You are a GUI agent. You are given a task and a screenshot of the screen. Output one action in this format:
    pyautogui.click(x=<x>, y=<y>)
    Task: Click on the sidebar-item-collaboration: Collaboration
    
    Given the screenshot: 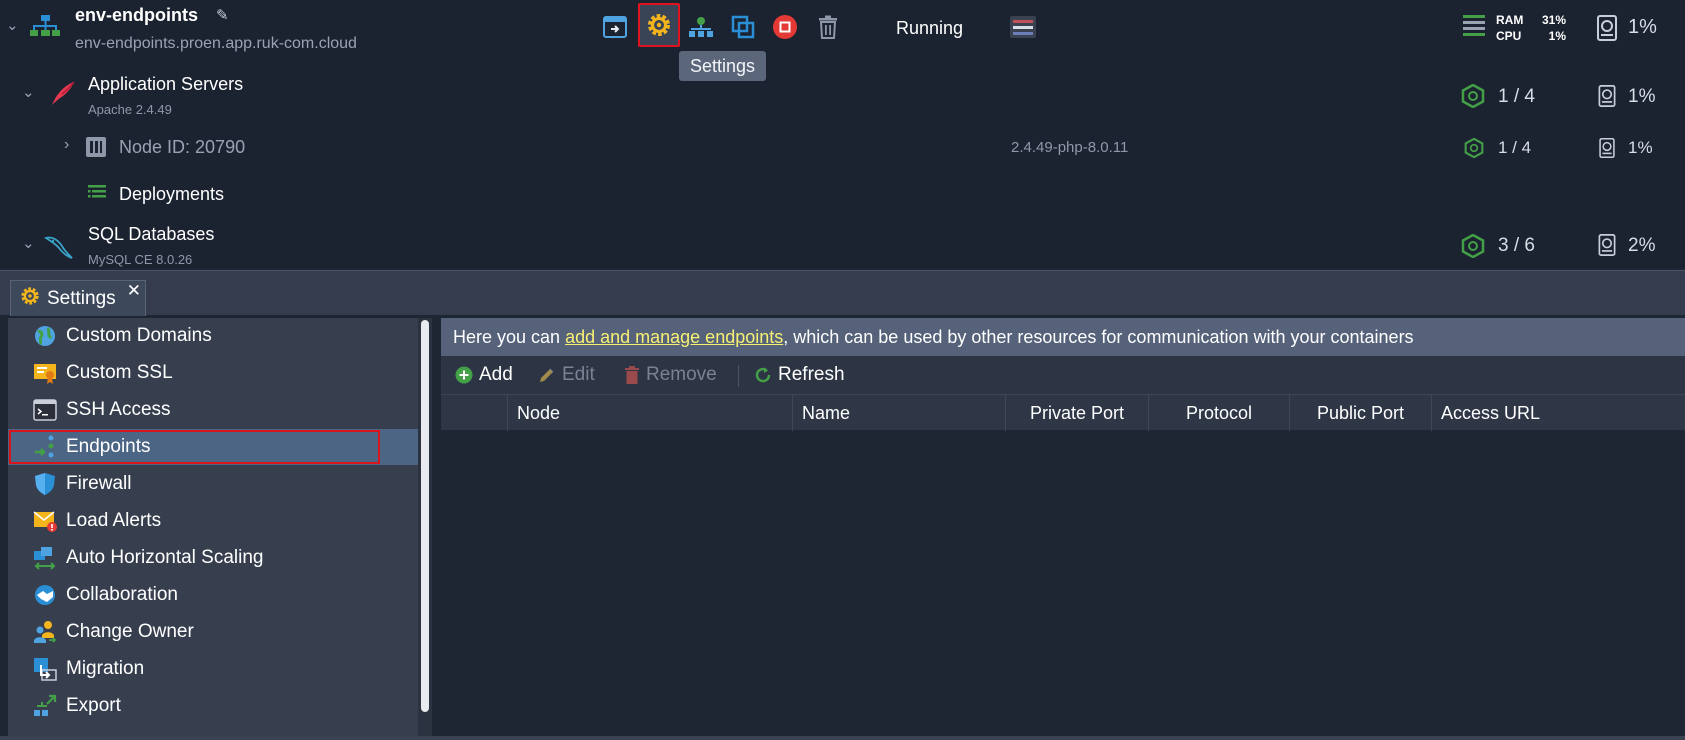 What is the action you would take?
    pyautogui.click(x=214, y=595)
    